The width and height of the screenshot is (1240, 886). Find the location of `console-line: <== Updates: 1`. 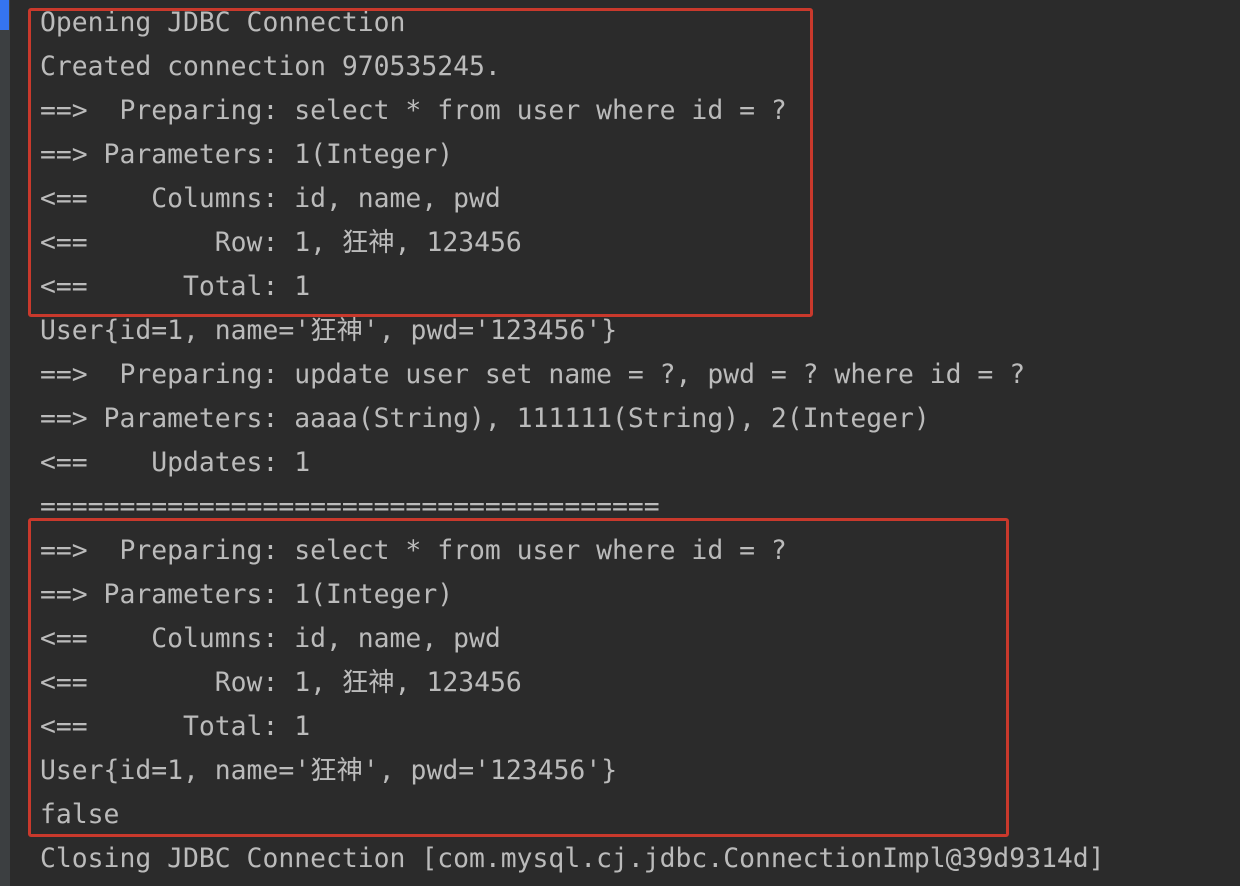

console-line: <== Updates: 1 is located at coordinates (175, 462).